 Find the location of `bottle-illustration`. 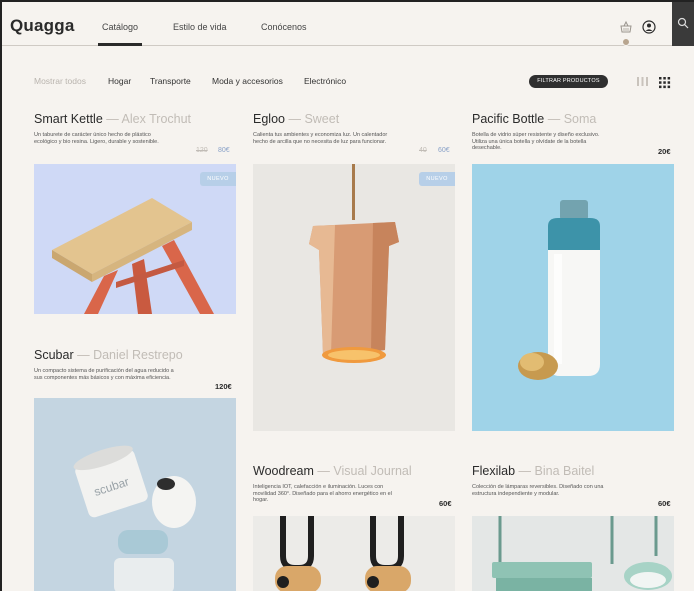

bottle-illustration is located at coordinates (559, 290).